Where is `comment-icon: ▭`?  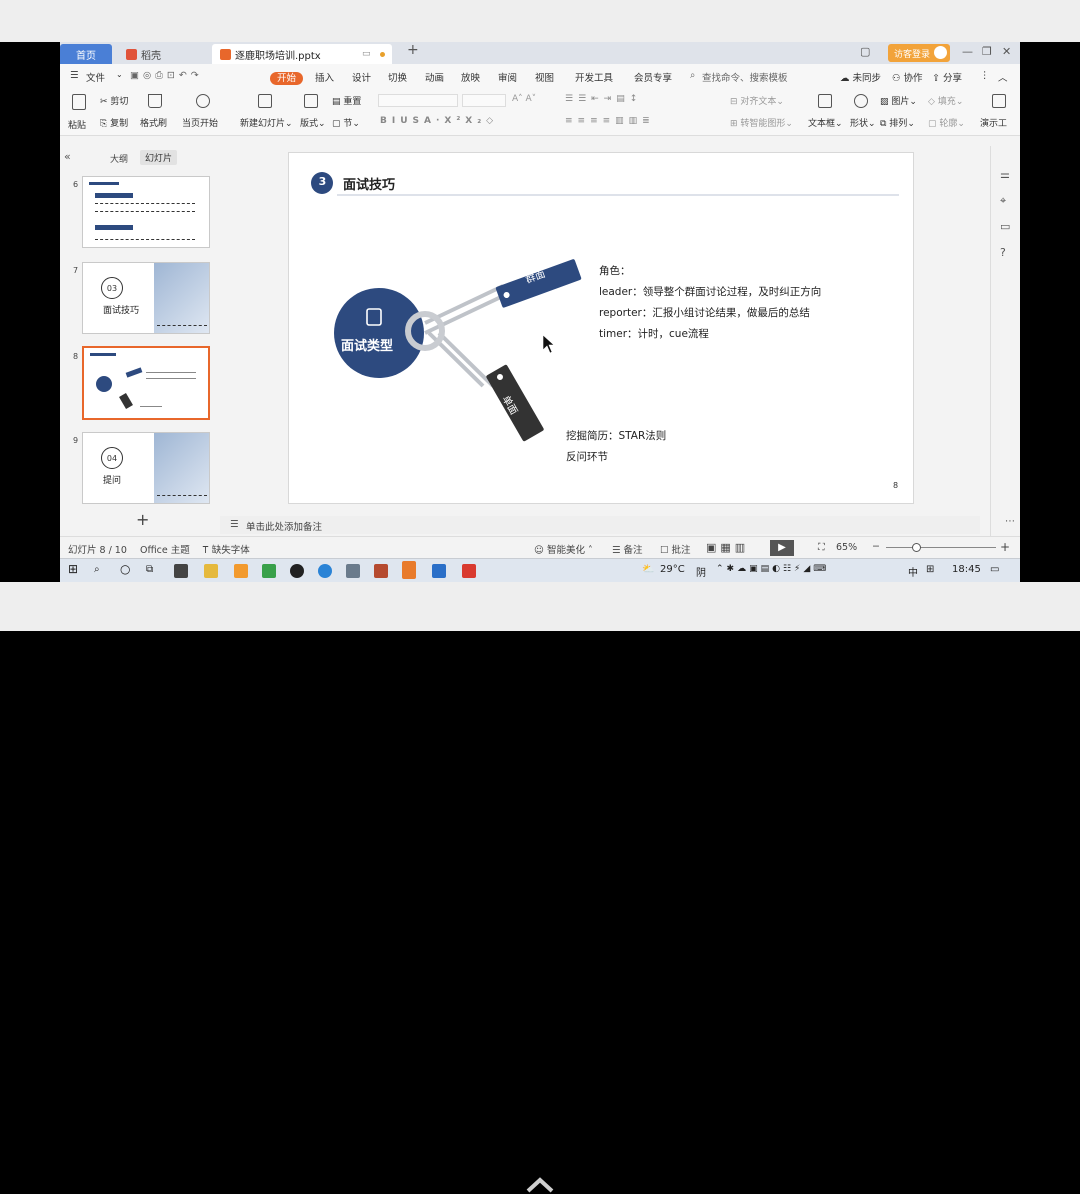 comment-icon: ▭ is located at coordinates (1005, 226).